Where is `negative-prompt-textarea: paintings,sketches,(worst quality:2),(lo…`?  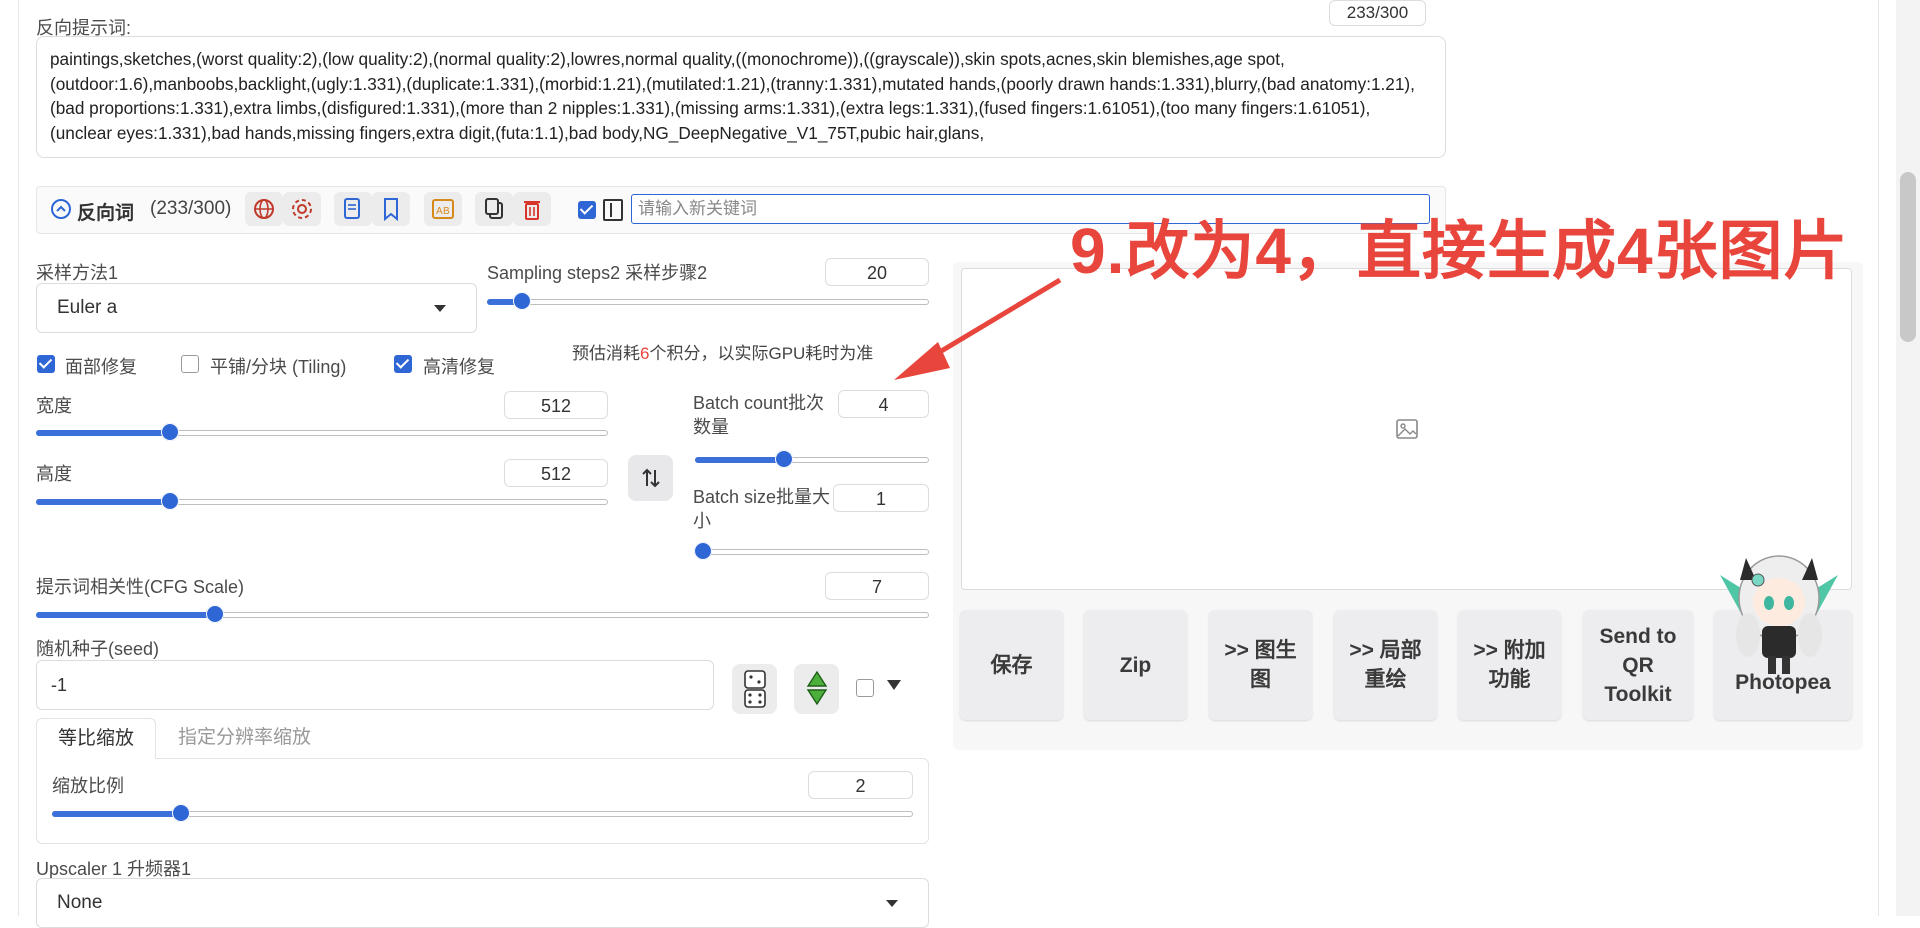 negative-prompt-textarea: paintings,sketches,(worst quality:2),(lo… is located at coordinates (741, 97).